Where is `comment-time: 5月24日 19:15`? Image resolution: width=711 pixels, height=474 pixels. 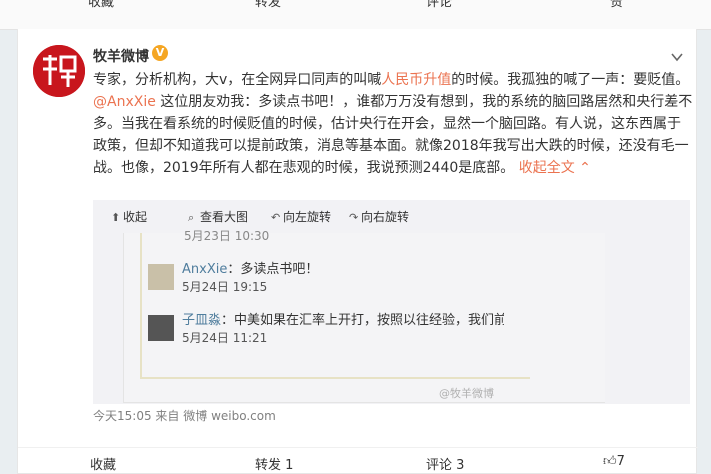 comment-time: 5月24日 19:15 is located at coordinates (225, 287).